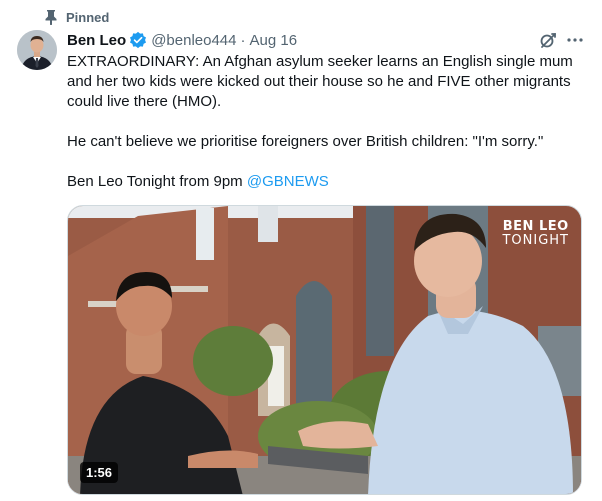 This screenshot has width=602, height=501. Describe the element at coordinates (288, 181) in the screenshot. I see `mention-link: @GBNEWS` at that location.